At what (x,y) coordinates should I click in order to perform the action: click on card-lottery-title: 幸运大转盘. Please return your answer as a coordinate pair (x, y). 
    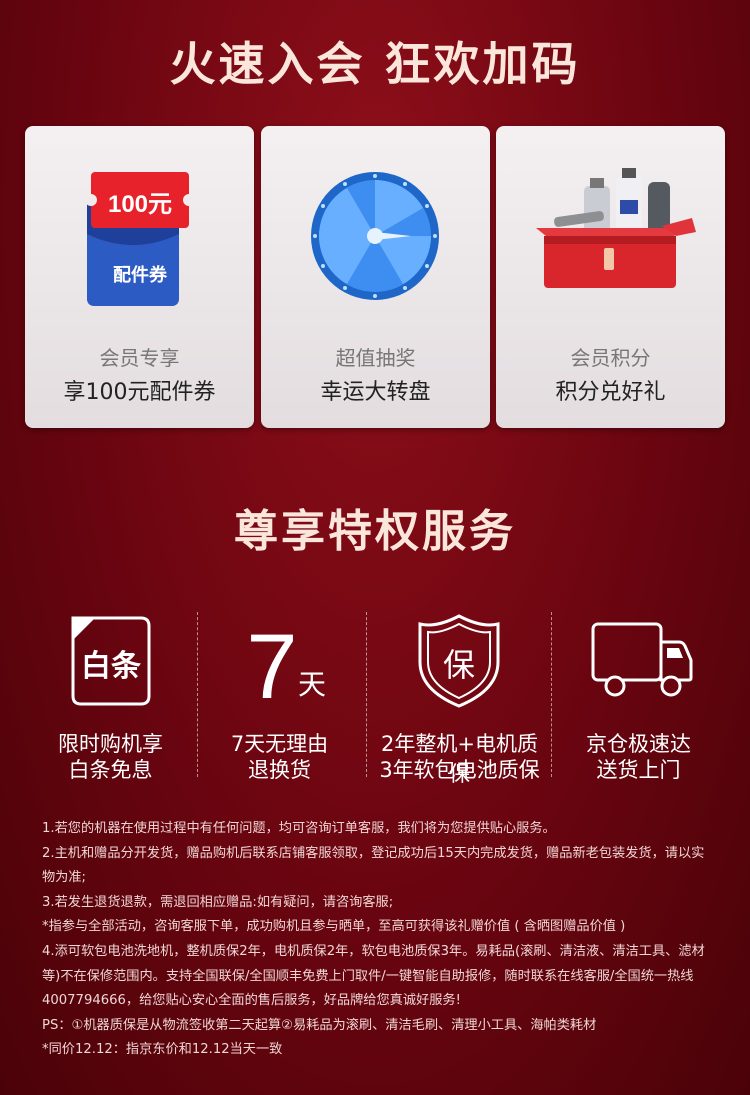
    Looking at the image, I should click on (375, 392).